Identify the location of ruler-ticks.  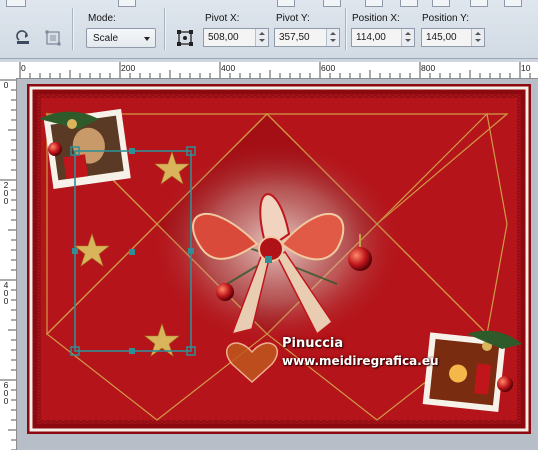
(275, 70).